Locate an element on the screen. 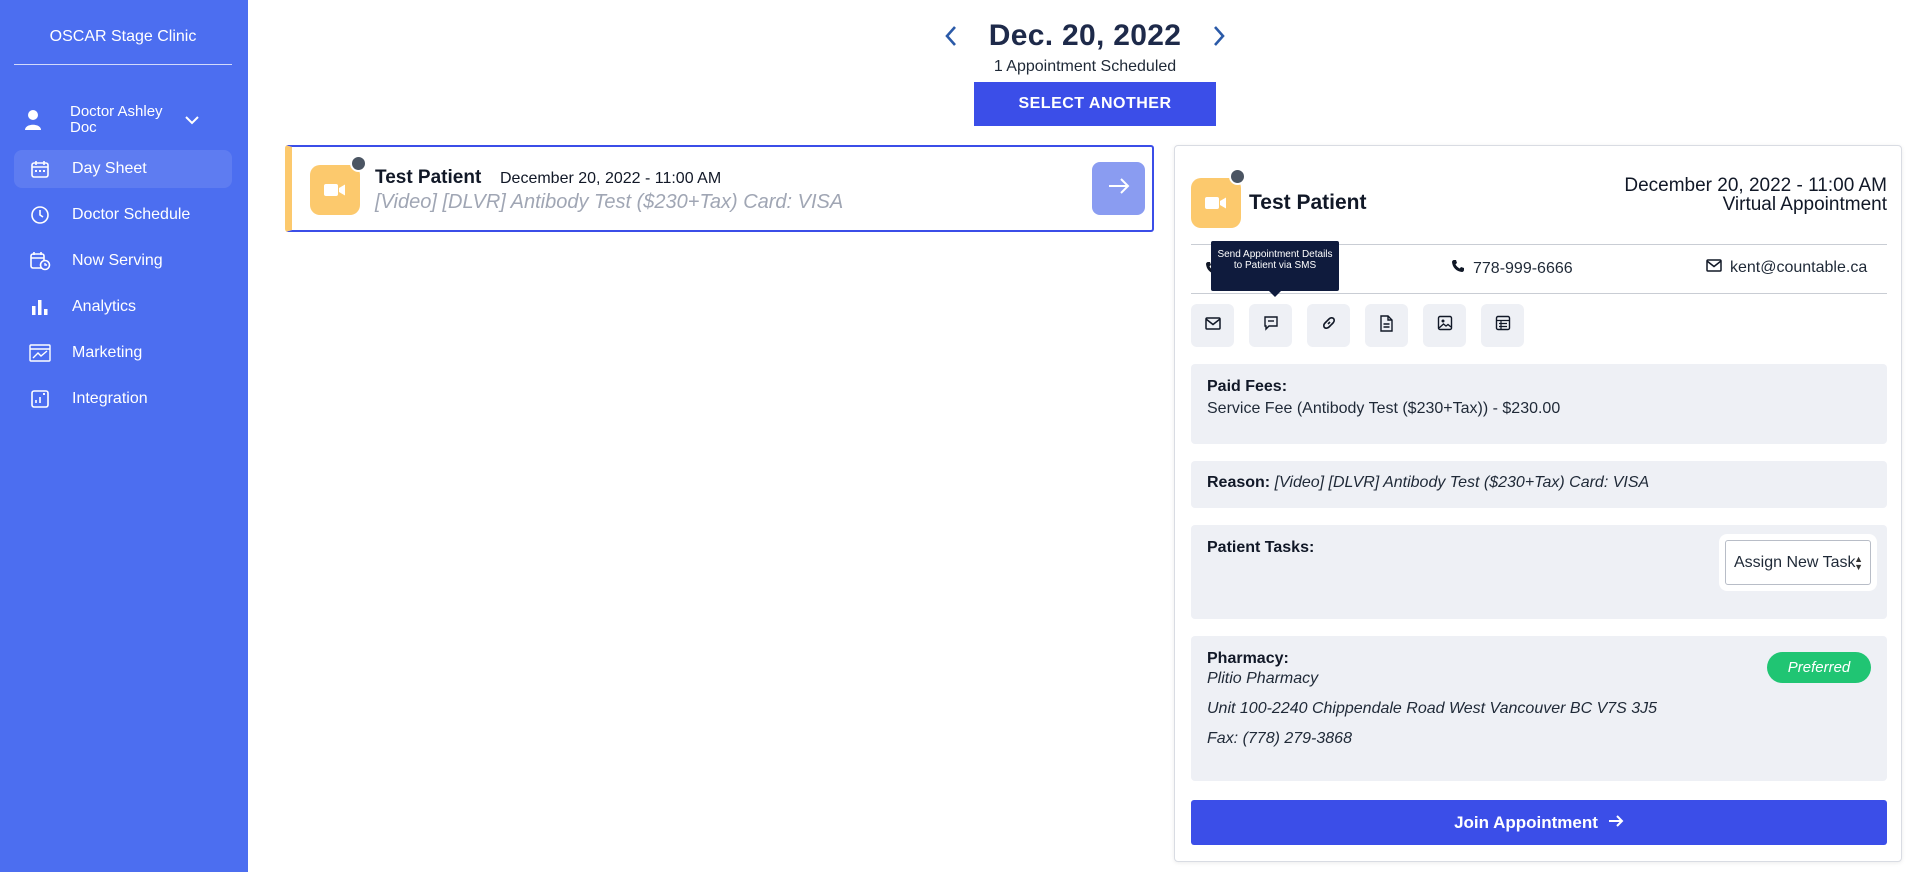  send-sms-button is located at coordinates (1270, 325).